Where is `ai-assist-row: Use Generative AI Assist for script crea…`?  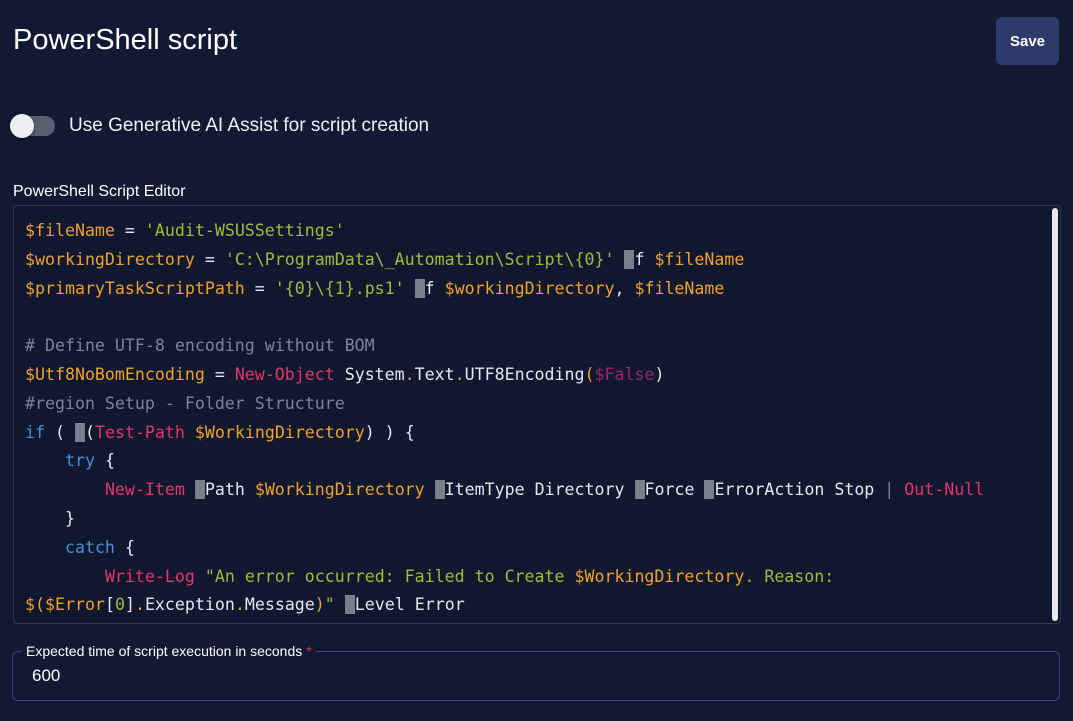
ai-assist-row: Use Generative AI Assist for script crea… is located at coordinates (219, 126).